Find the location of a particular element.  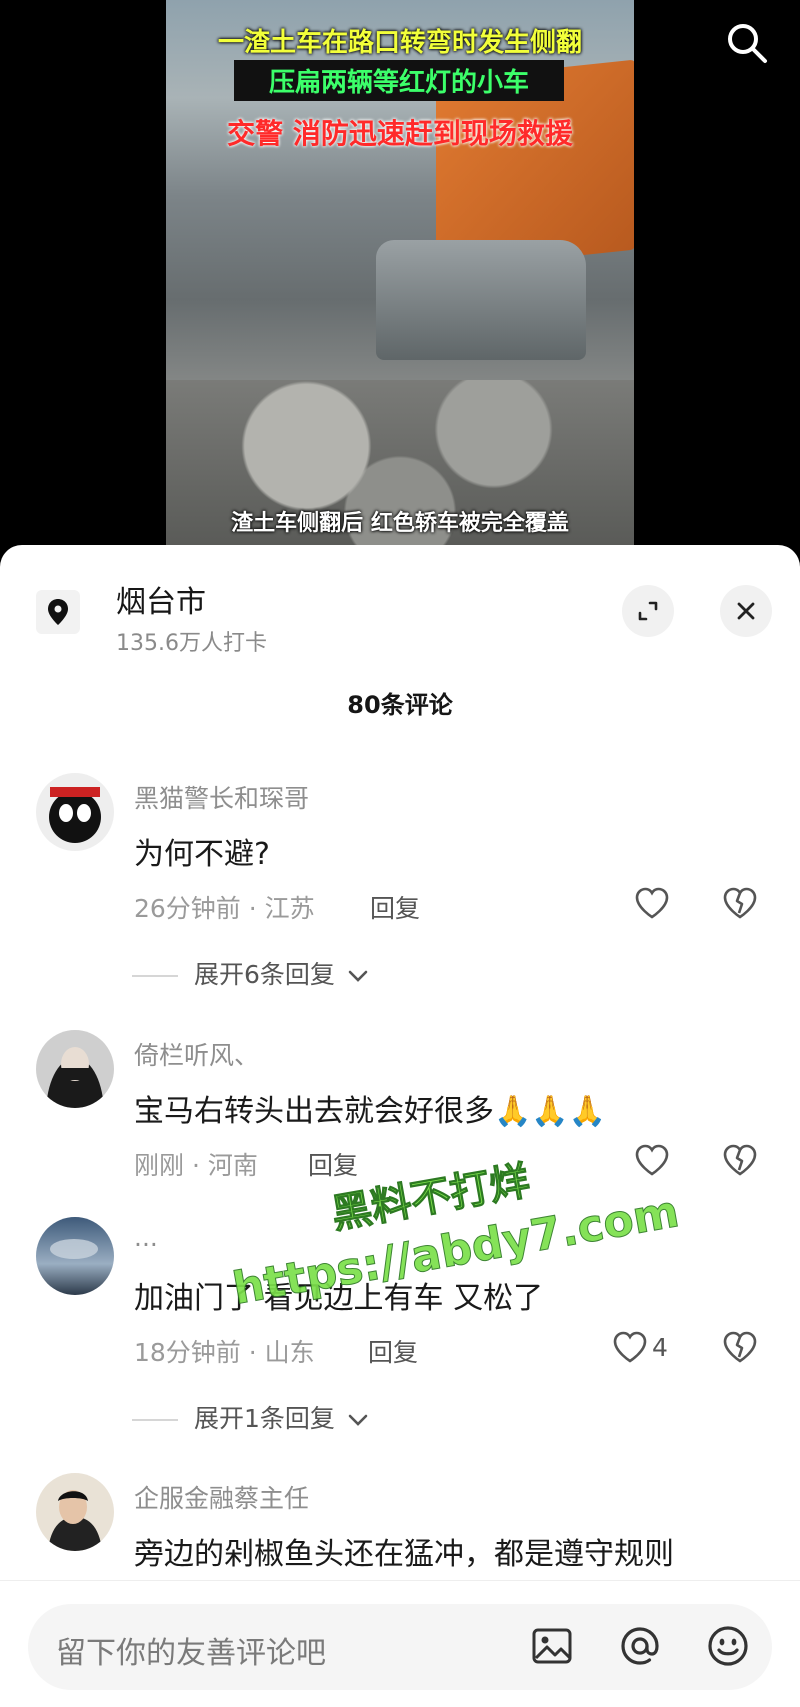

at-icon is located at coordinates (640, 1646).